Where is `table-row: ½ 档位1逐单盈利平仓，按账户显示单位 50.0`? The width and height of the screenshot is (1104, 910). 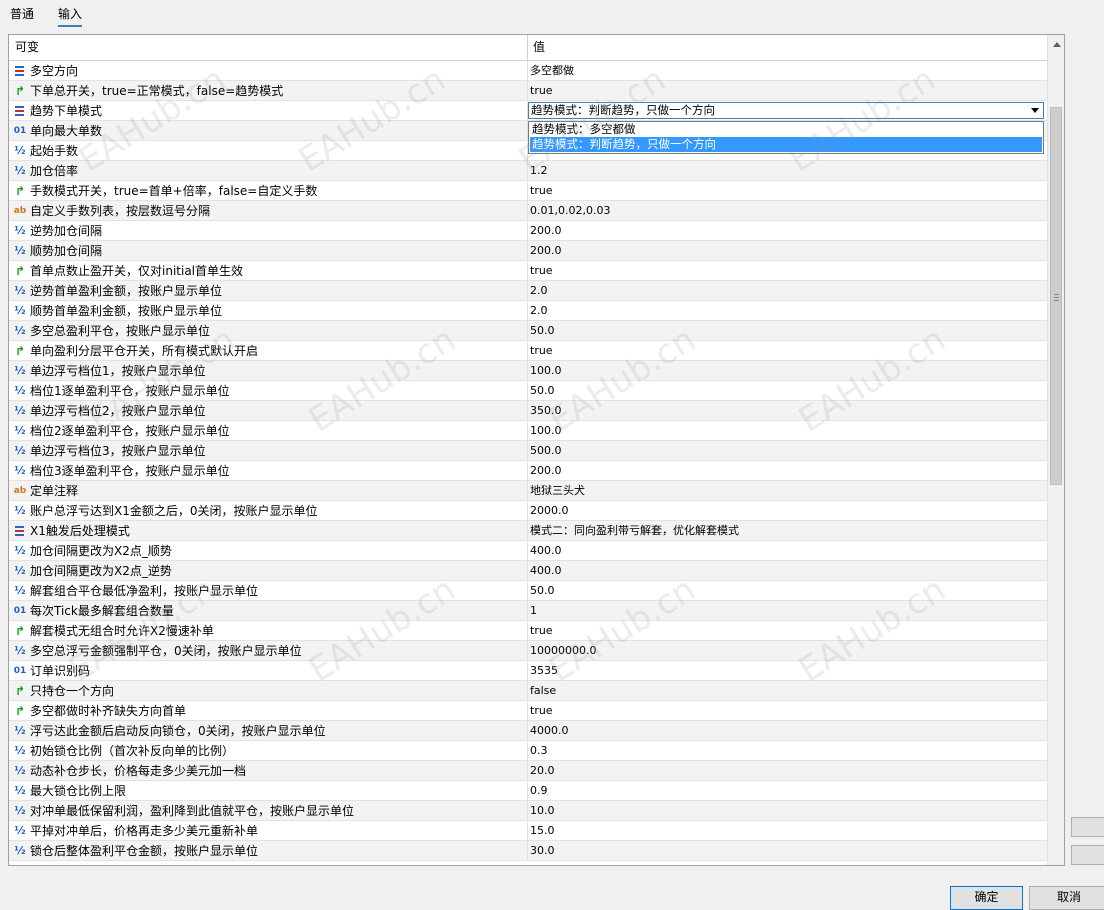 table-row: ½ 档位1逐单盈利平仓，按账户显示单位 50.0 is located at coordinates (528, 391).